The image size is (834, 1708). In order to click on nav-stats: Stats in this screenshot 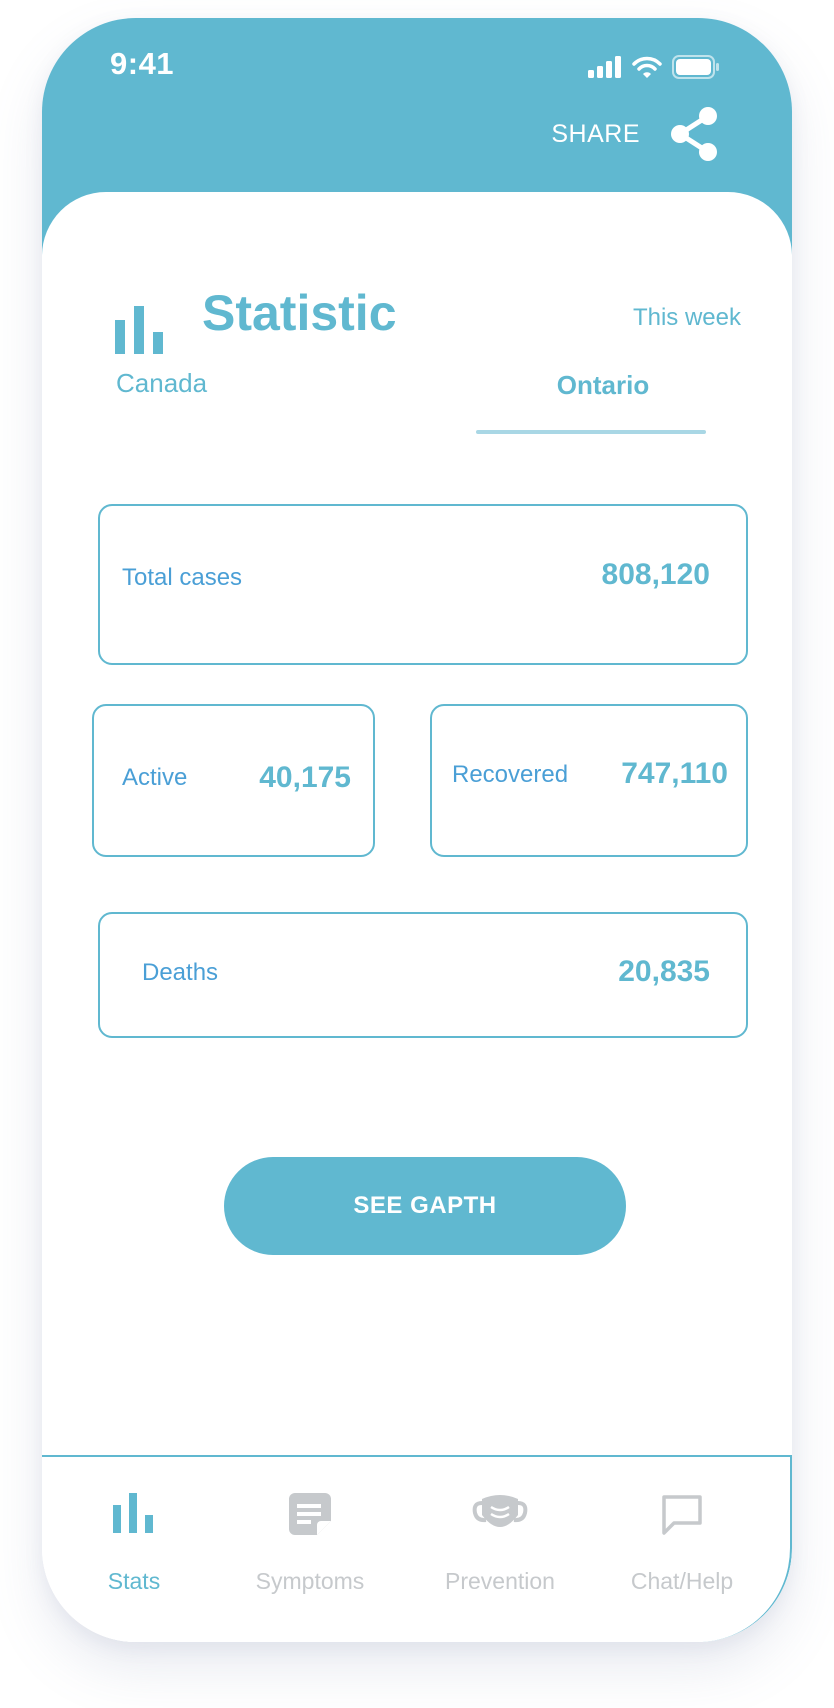, I will do `click(134, 1532)`.